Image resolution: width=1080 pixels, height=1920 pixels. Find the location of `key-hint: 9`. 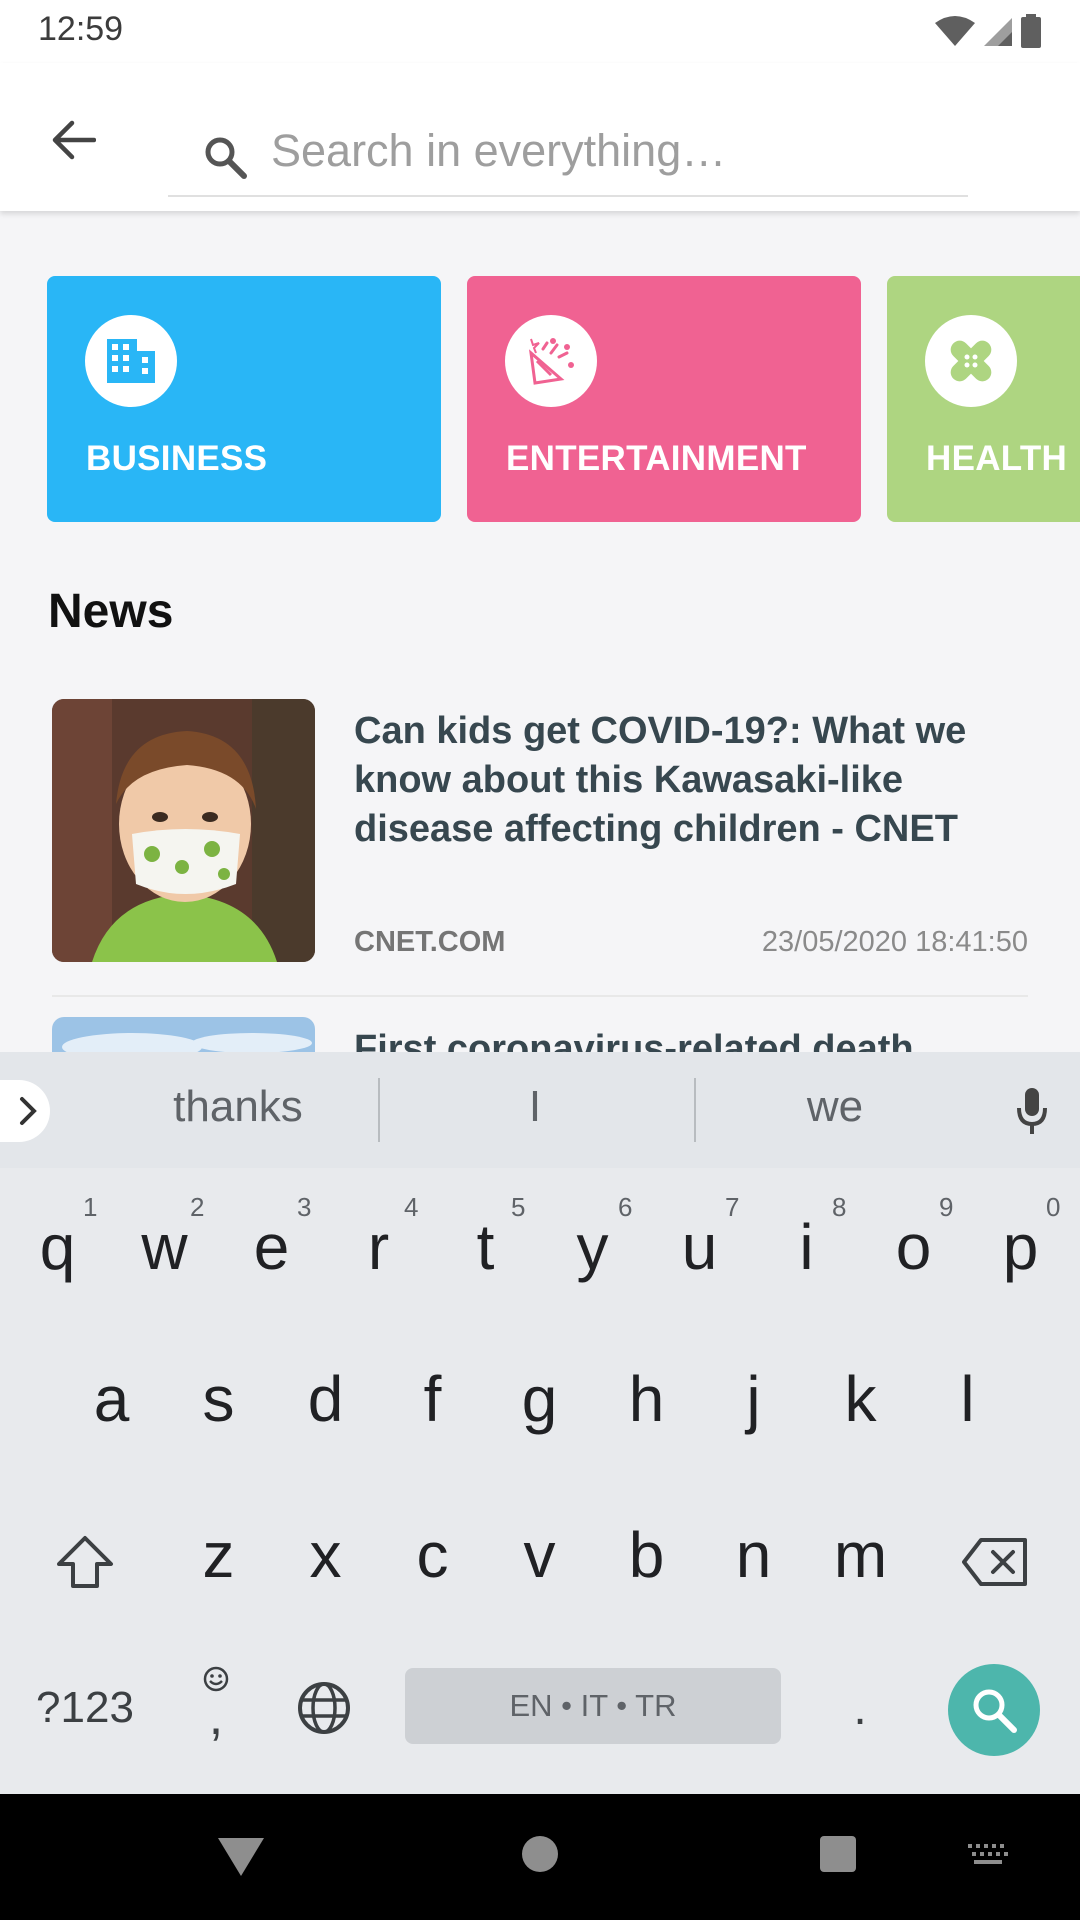

key-hint: 9 is located at coordinates (946, 1207).